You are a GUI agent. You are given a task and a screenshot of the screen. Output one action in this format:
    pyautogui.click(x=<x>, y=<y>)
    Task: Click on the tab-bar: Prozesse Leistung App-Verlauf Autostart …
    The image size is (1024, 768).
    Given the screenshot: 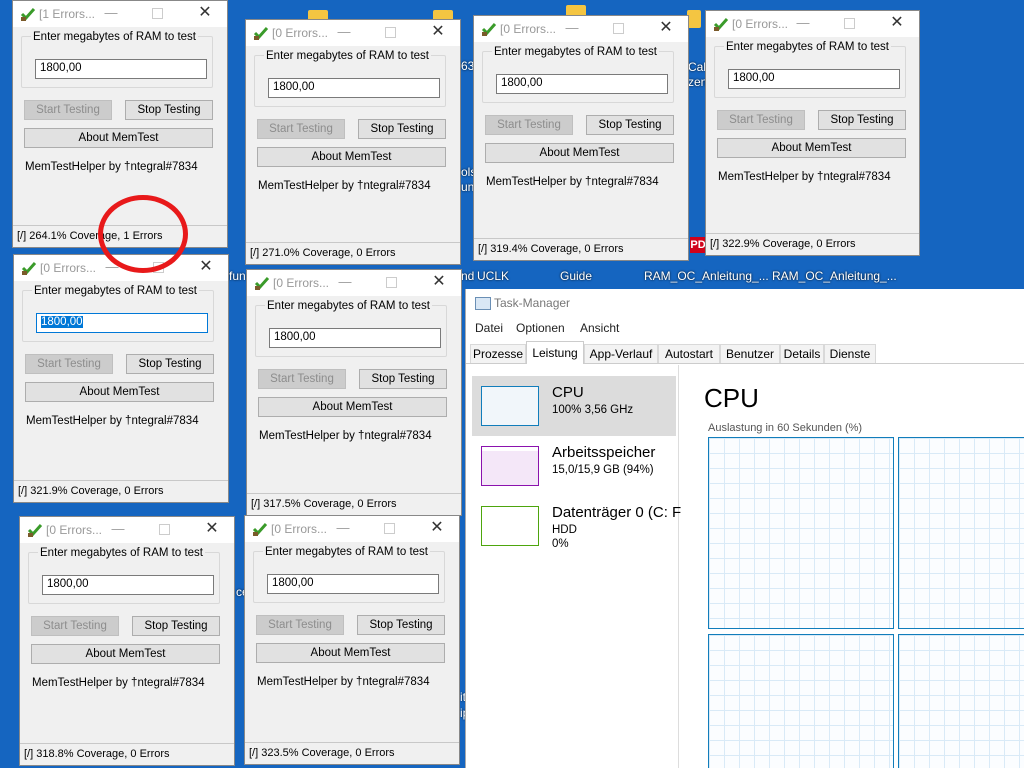 What is the action you would take?
    pyautogui.click(x=745, y=352)
    